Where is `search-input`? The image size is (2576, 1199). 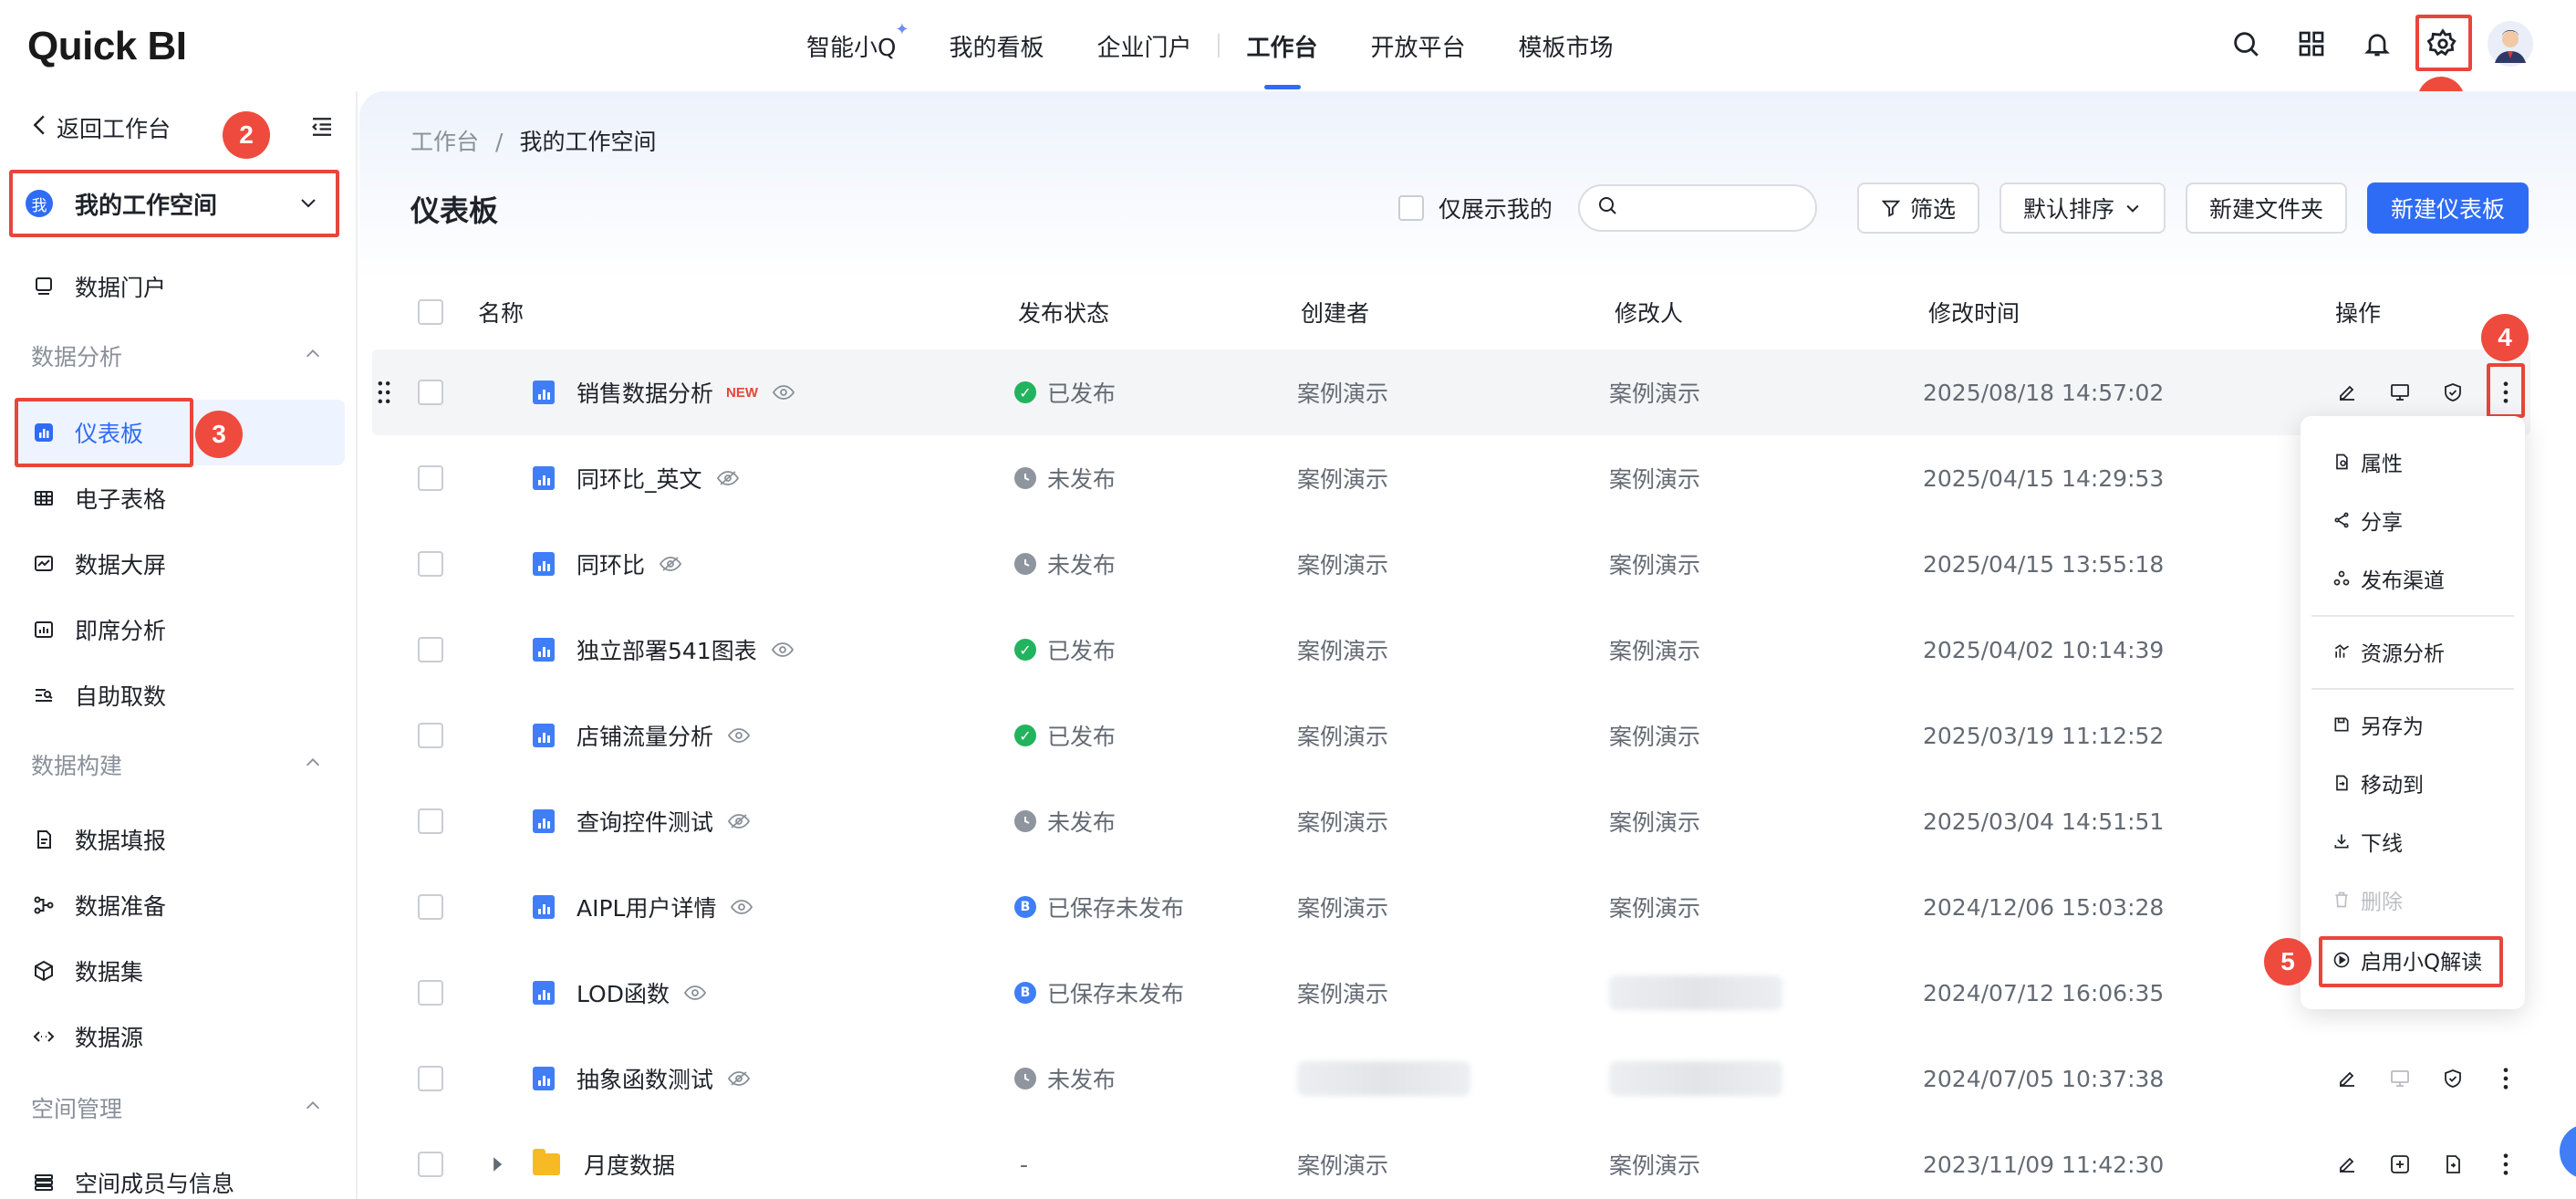
search-input is located at coordinates (1697, 208).